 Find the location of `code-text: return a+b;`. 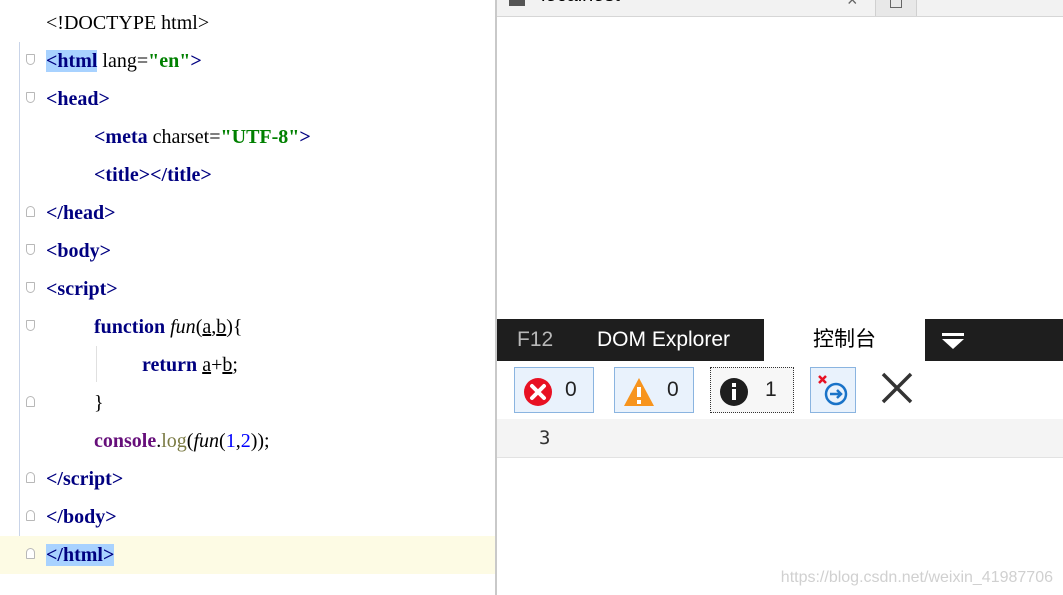

code-text: return a+b; is located at coordinates (190, 365).